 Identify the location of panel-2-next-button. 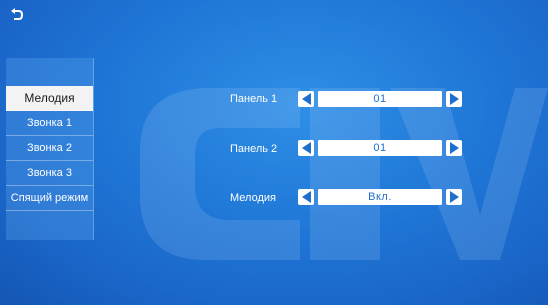
(454, 148).